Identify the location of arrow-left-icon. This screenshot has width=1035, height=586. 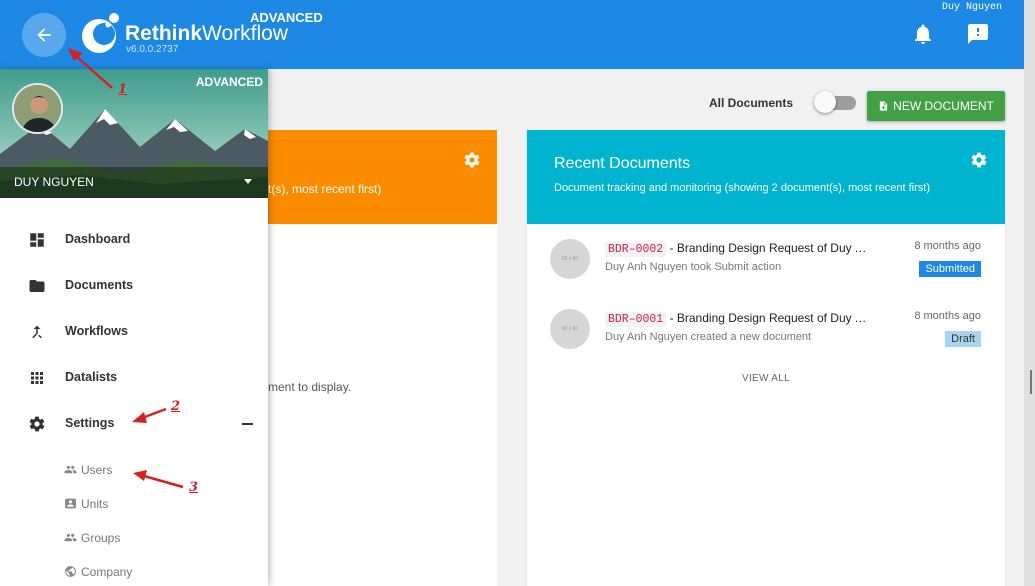
(44, 35).